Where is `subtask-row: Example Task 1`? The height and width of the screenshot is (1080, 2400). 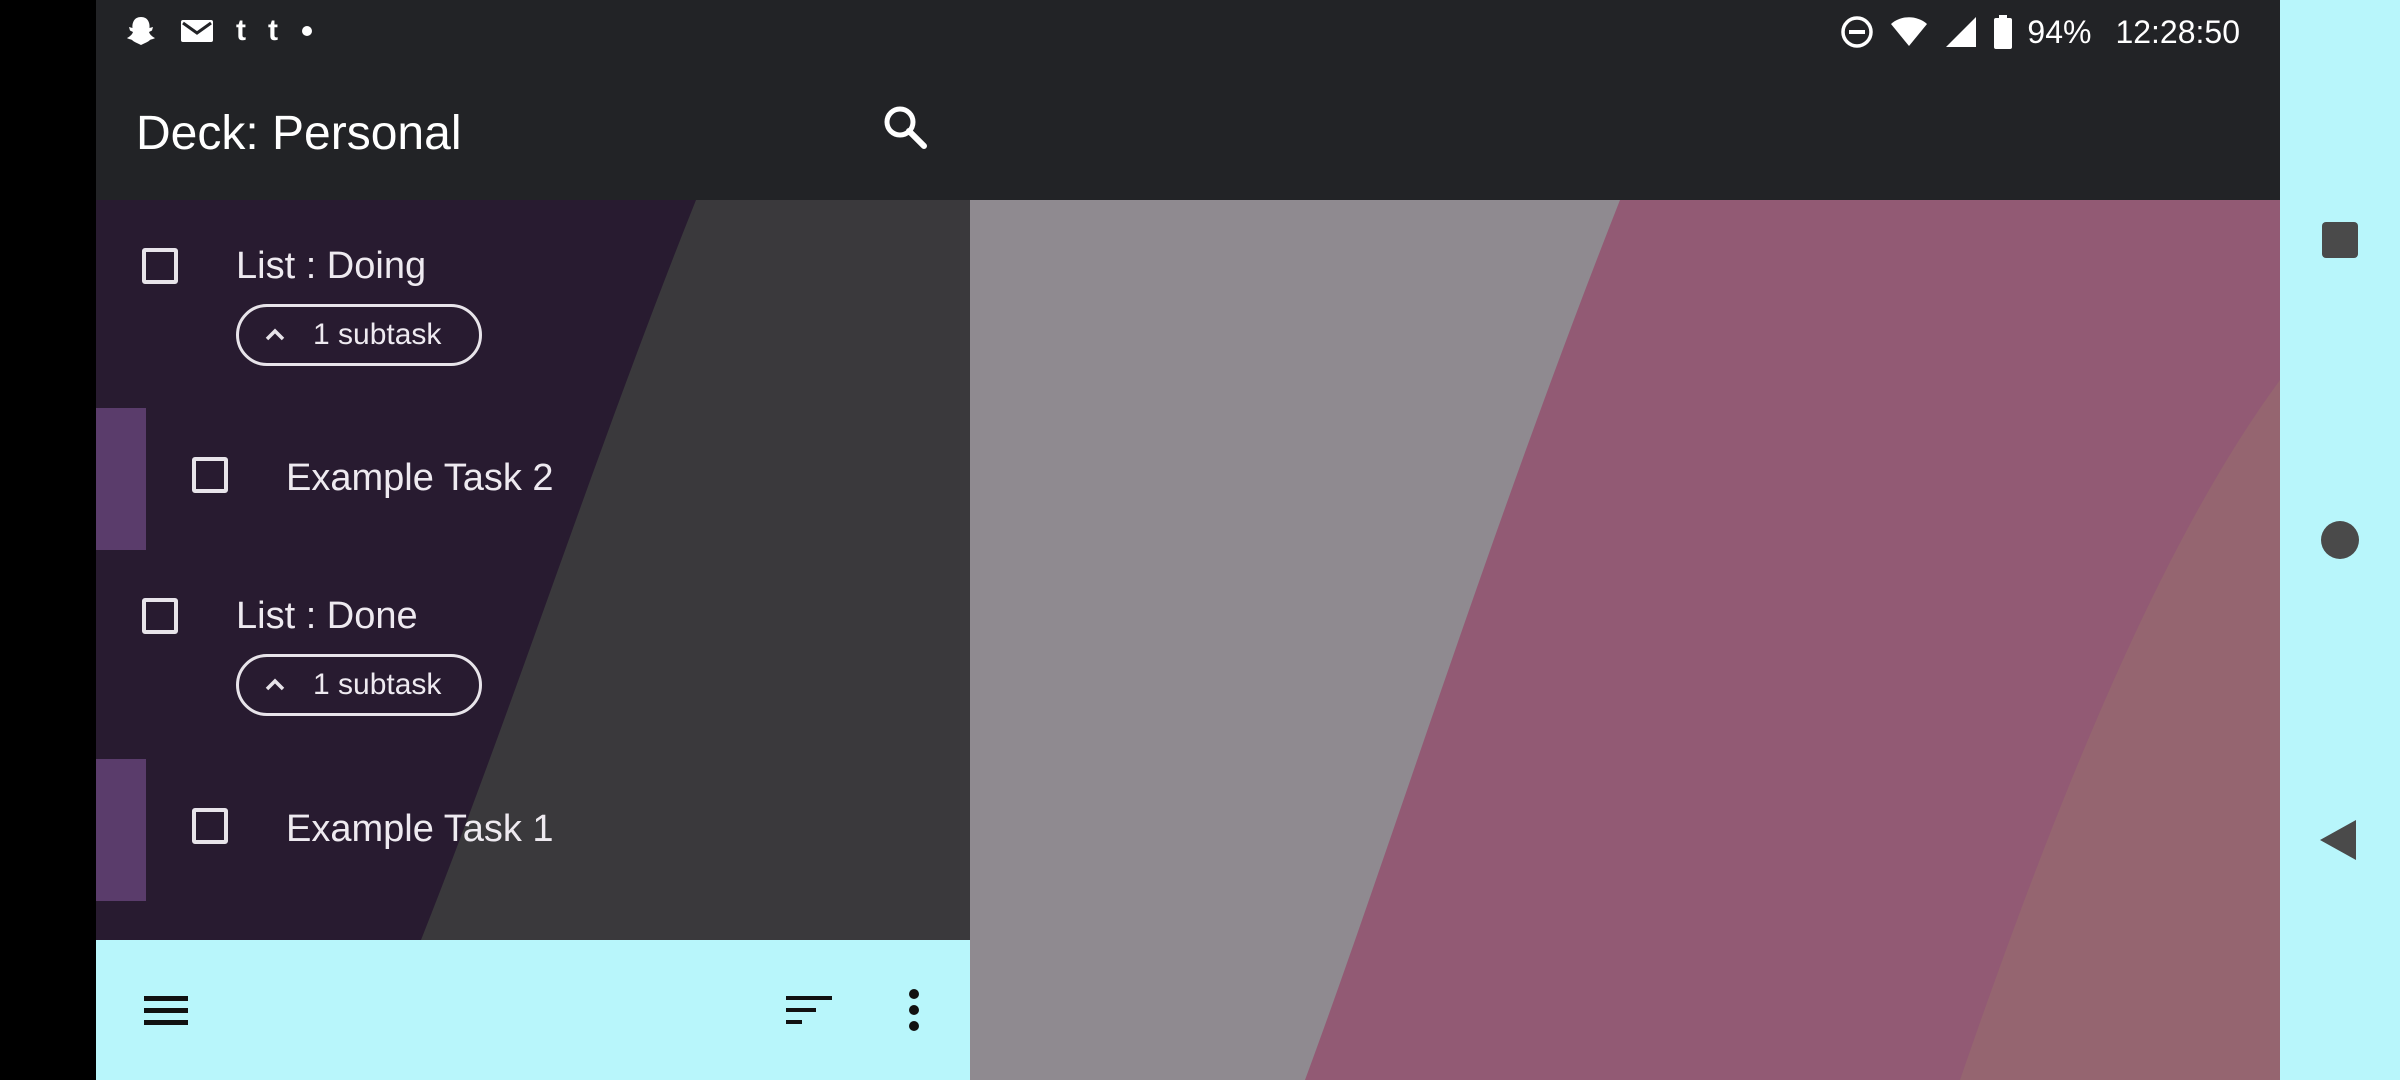 subtask-row: Example Task 1 is located at coordinates (533, 830).